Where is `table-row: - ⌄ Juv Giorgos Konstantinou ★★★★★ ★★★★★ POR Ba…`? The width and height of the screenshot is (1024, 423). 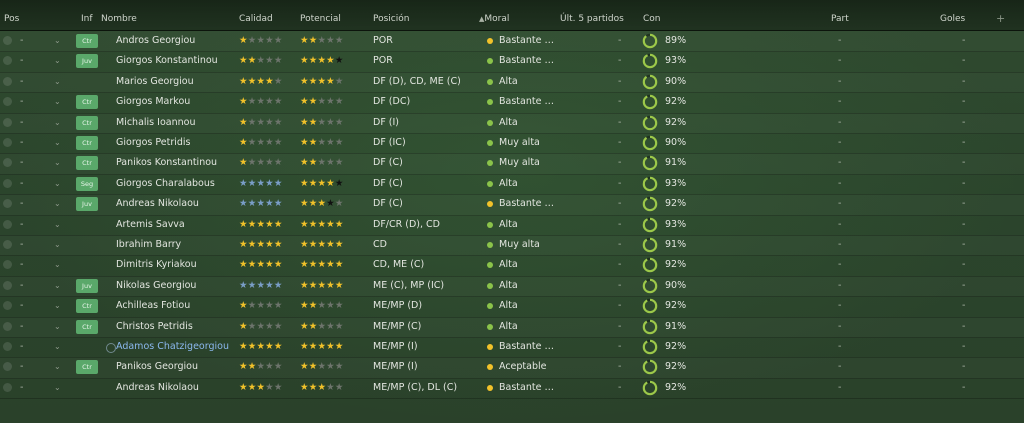 table-row: - ⌄ Juv Giorgos Konstantinou ★★★★★ ★★★★★ POR Ba… is located at coordinates (512, 62).